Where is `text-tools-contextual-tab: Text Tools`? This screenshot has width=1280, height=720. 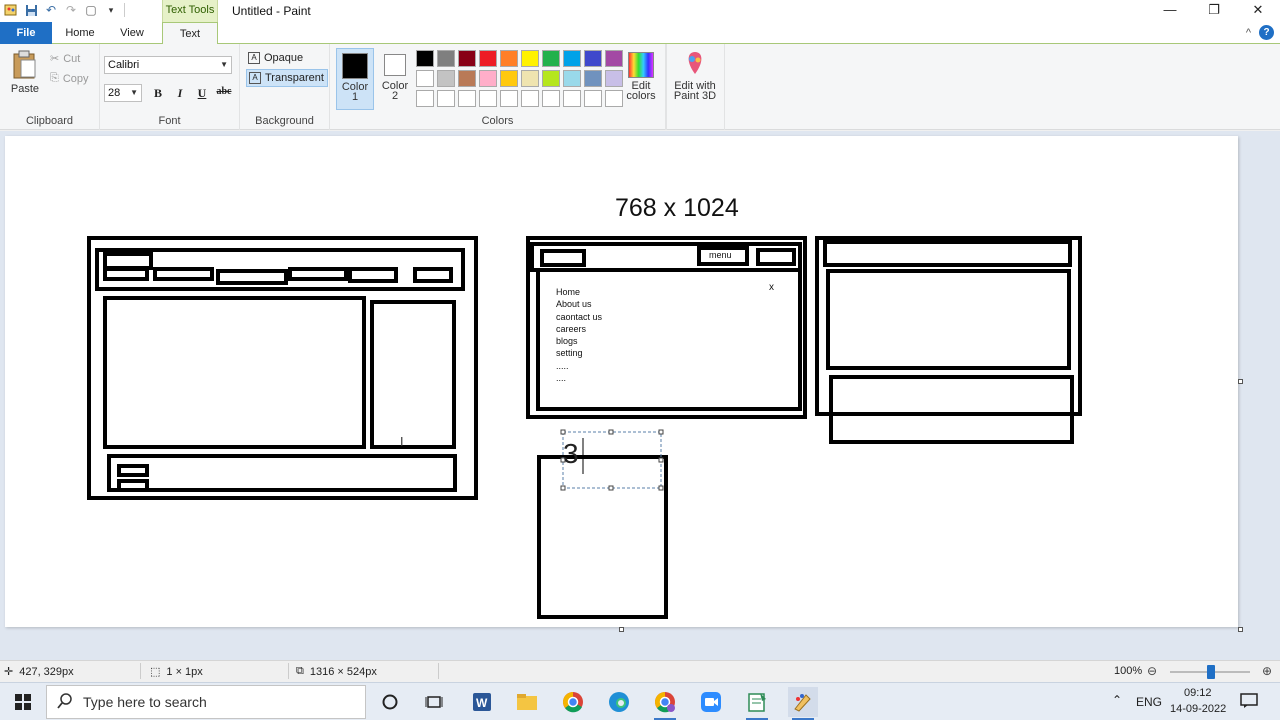
text-tools-contextual-tab: Text Tools is located at coordinates (190, 11).